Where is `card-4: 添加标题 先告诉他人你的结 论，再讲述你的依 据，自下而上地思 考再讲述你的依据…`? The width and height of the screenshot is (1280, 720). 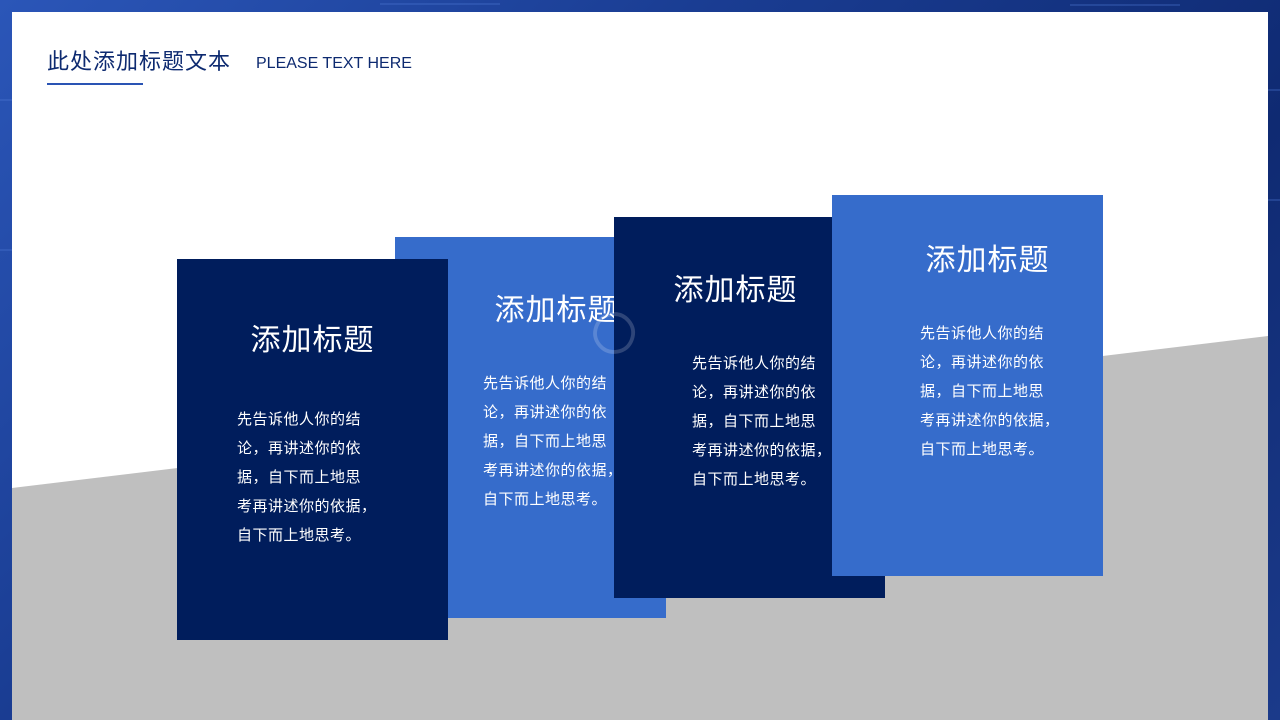
card-4: 添加标题 先告诉他人你的结 论，再讲述你的依 据，自下而上地思 考再讲述你的依据… is located at coordinates (993, 385).